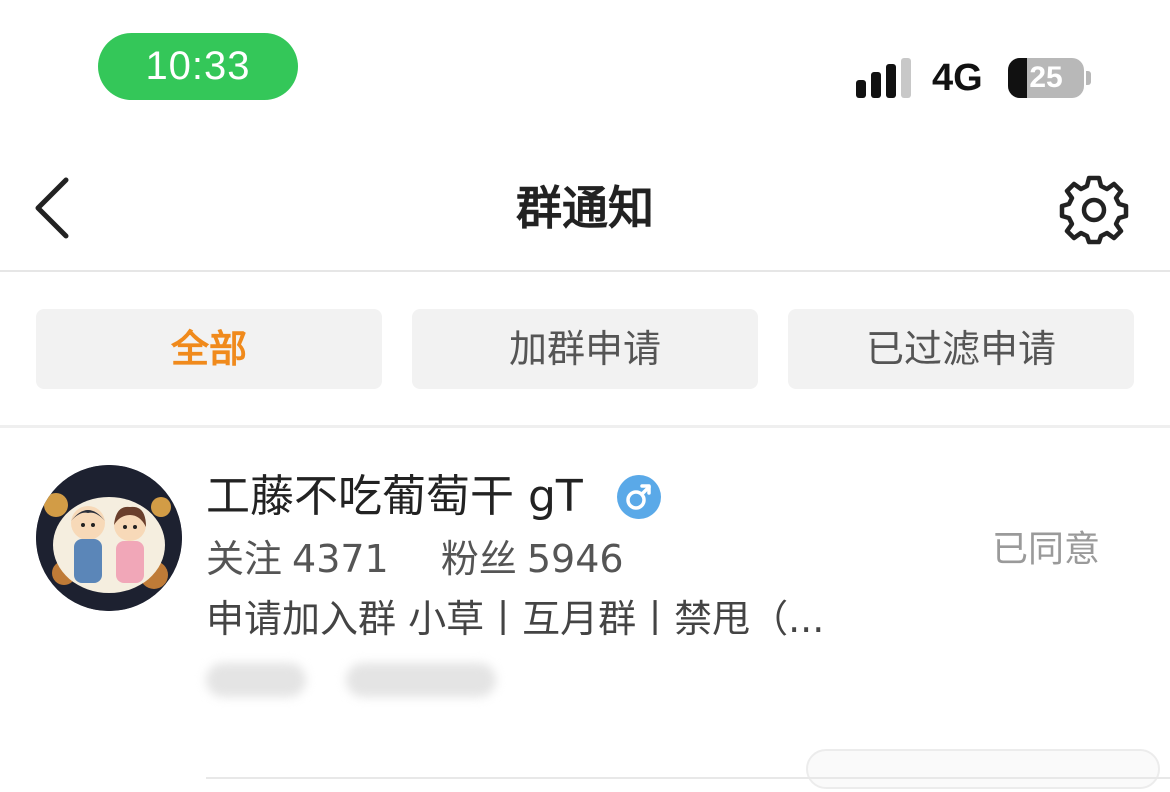 The width and height of the screenshot is (1170, 792). I want to click on battery-level: 25, so click(1046, 77).